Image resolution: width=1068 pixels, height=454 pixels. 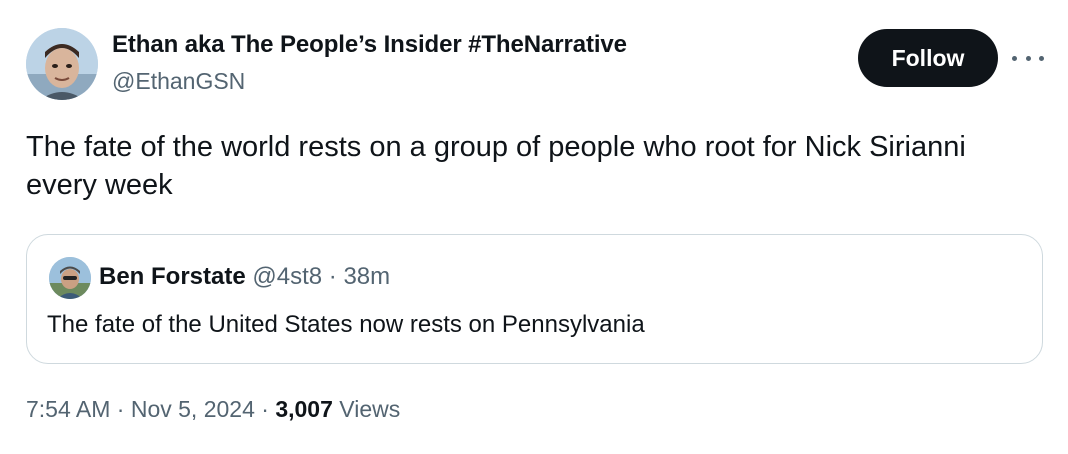 I want to click on follow-button: Follow, so click(x=928, y=58).